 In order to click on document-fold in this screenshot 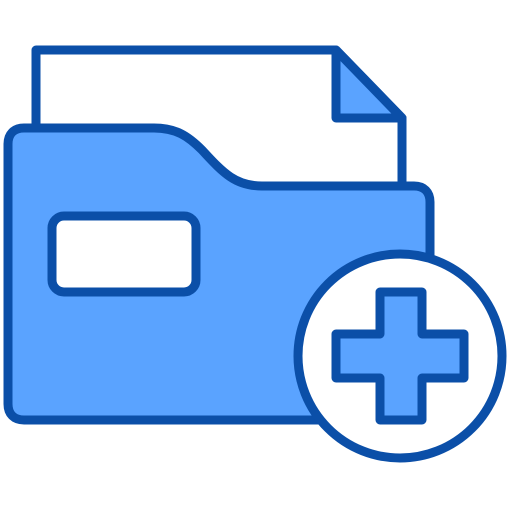, I will do `click(369, 84)`.